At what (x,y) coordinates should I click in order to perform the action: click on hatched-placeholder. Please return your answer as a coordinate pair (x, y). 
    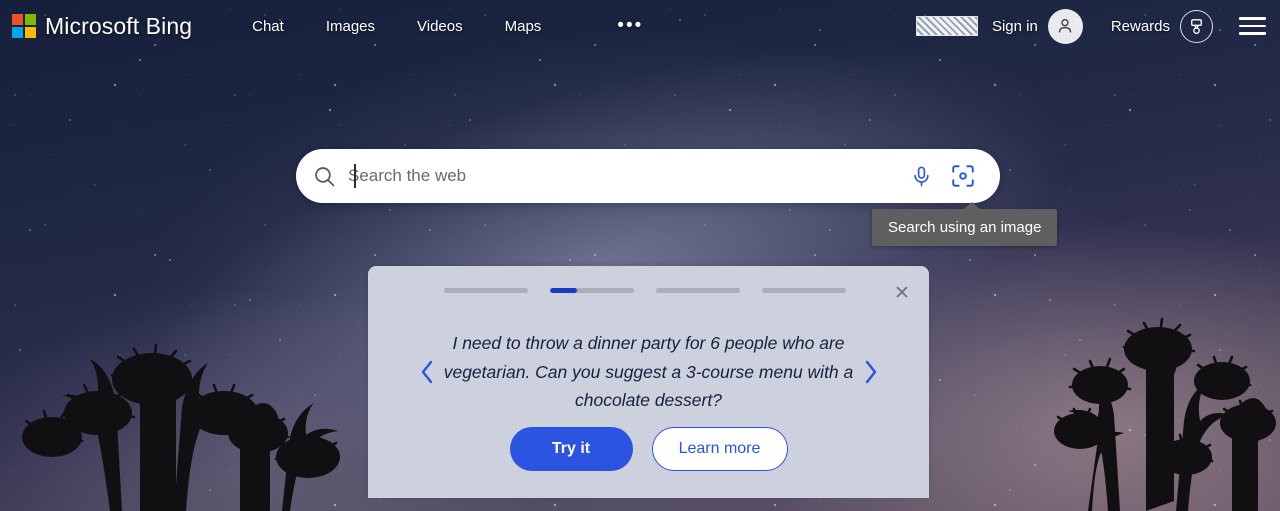
    Looking at the image, I should click on (946, 26).